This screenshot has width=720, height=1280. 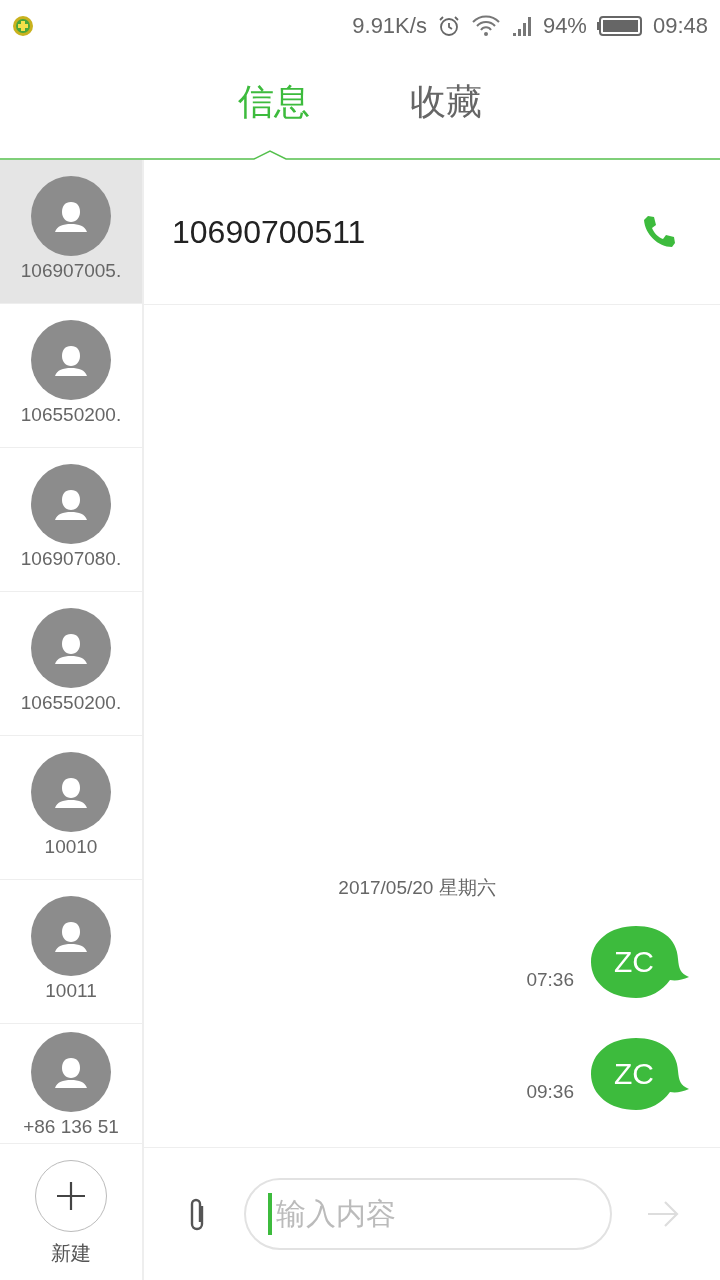 I want to click on contact-name: 10011, so click(x=71, y=991).